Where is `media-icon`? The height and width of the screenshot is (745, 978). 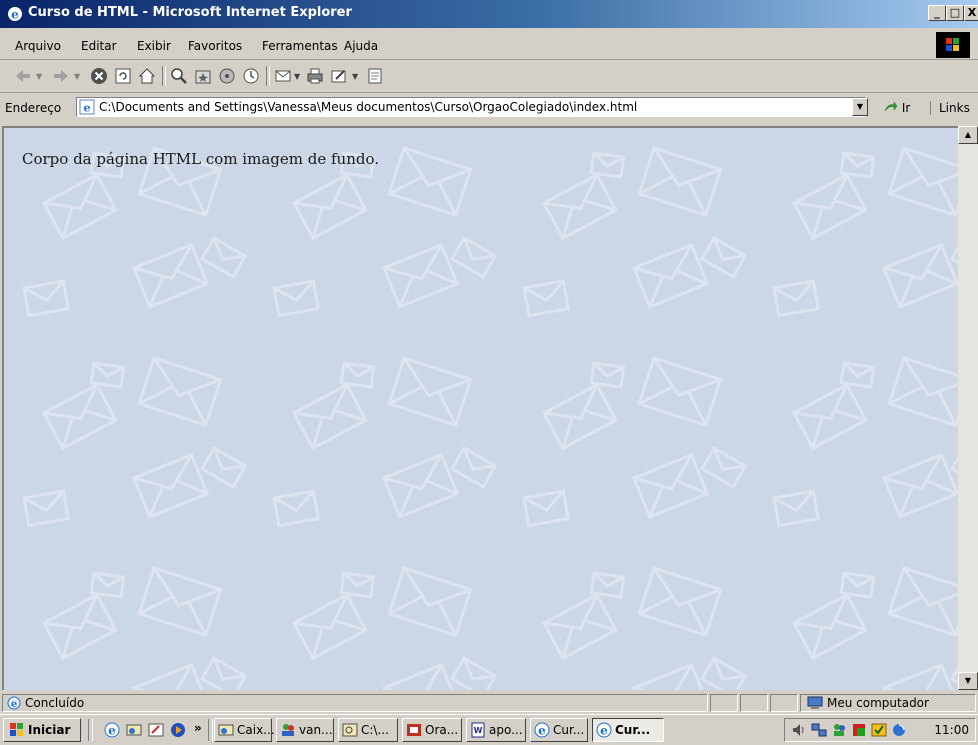
media-icon is located at coordinates (227, 76).